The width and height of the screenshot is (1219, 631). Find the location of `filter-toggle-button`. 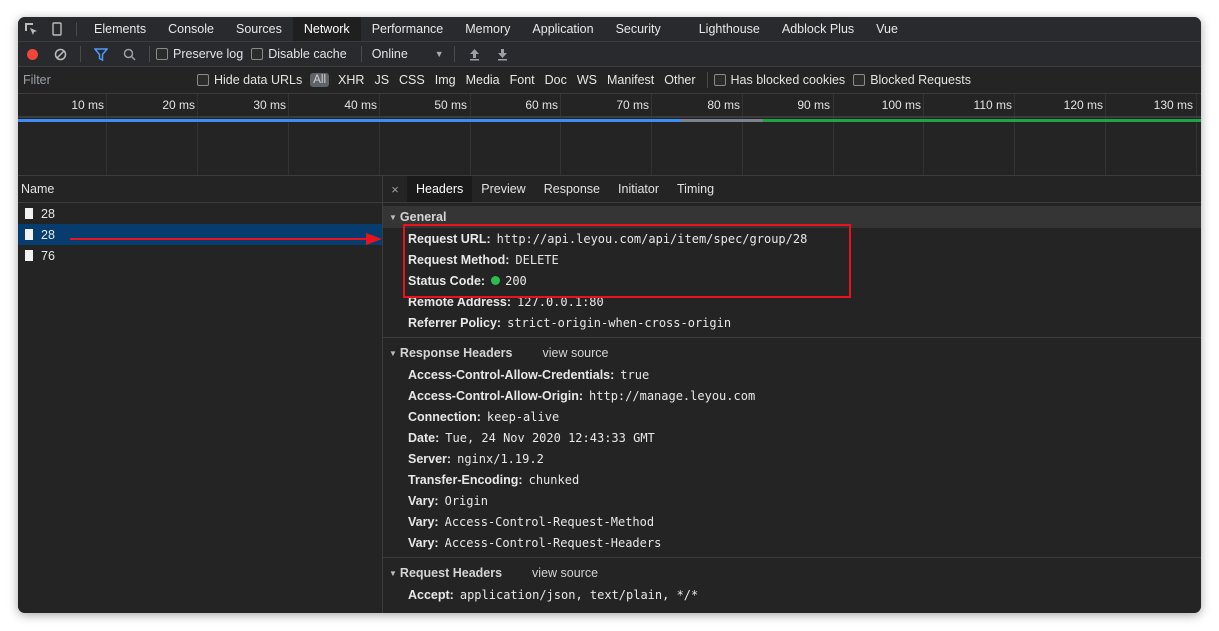

filter-toggle-button is located at coordinates (101, 54).